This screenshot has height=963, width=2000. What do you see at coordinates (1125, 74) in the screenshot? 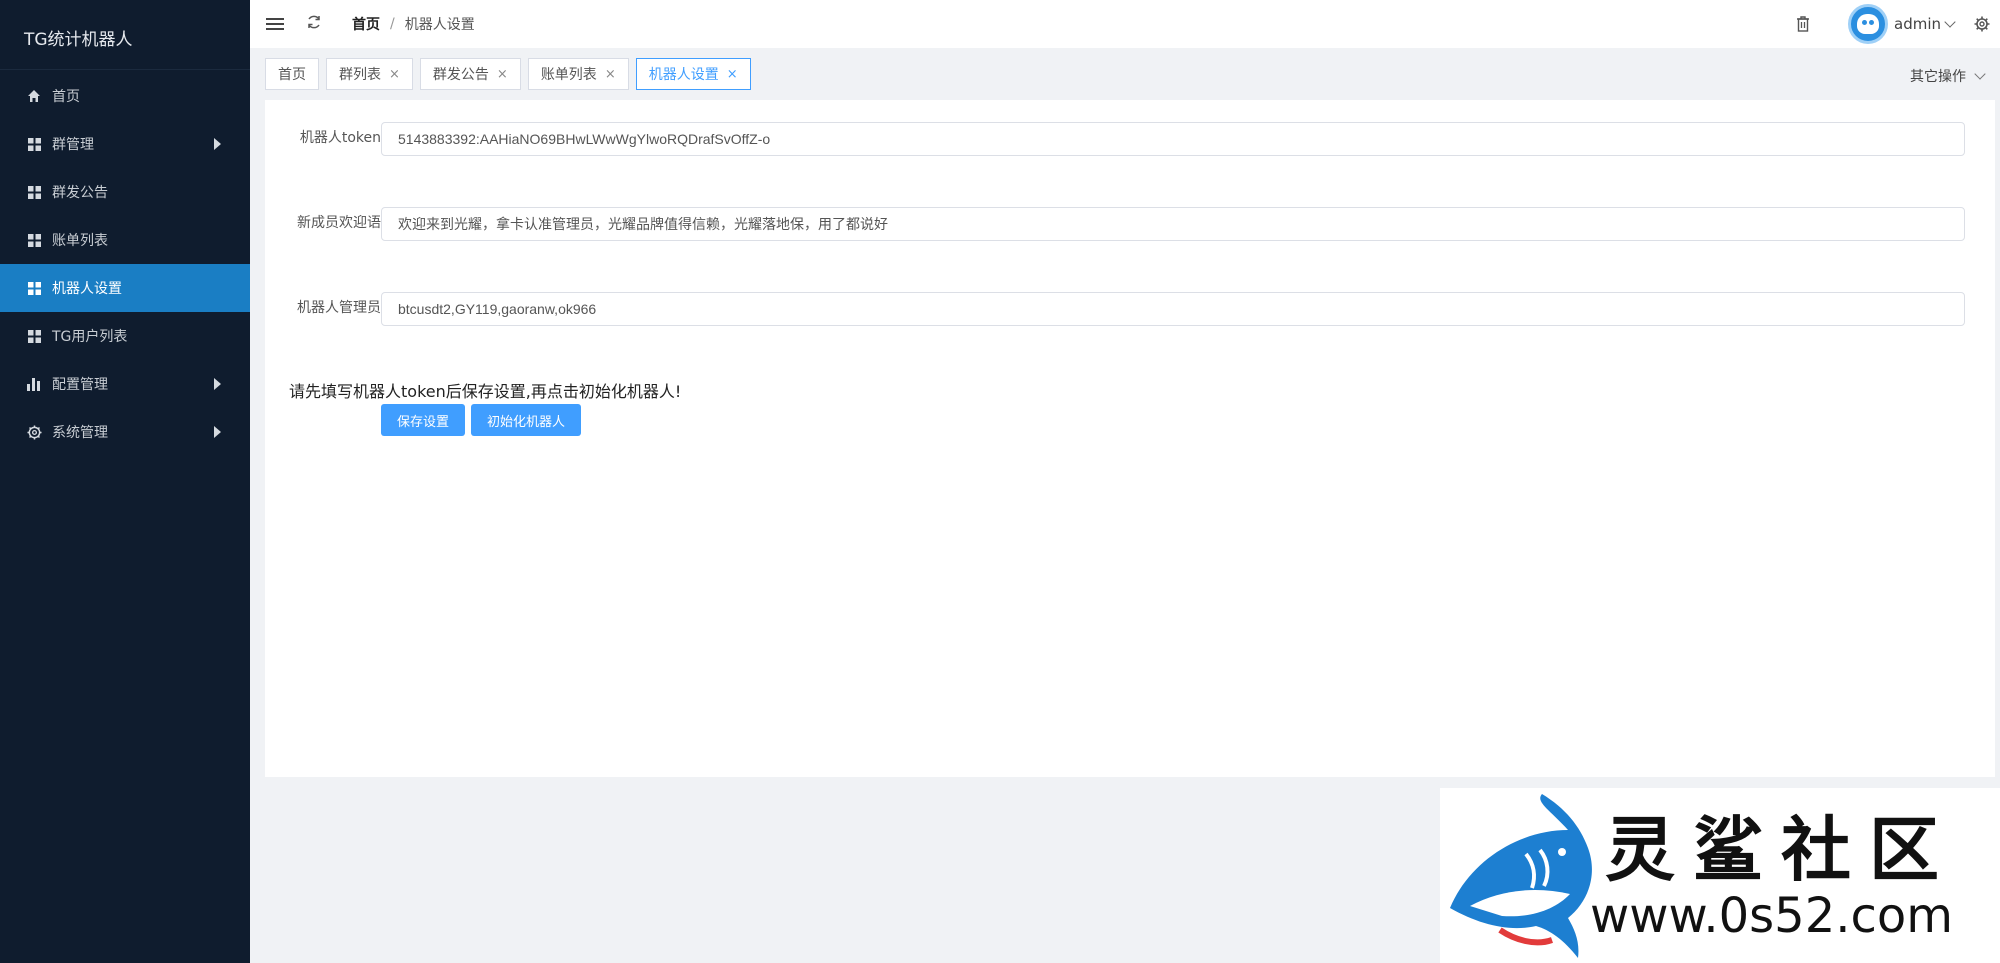
I see `tabs-bar: 首页 群列表 × 群发公告 × 账单列表 × 机器人设置 × 其它操作` at bounding box center [1125, 74].